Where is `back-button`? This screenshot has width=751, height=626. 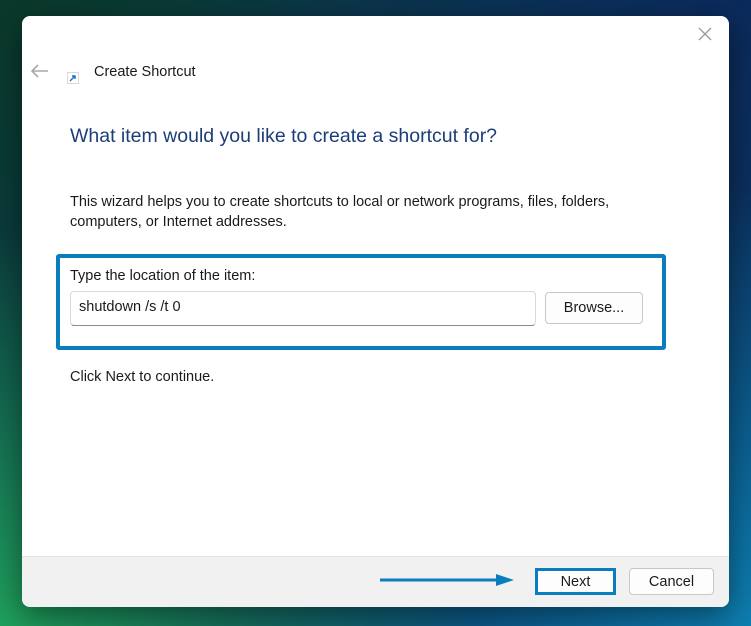
back-button is located at coordinates (40, 73).